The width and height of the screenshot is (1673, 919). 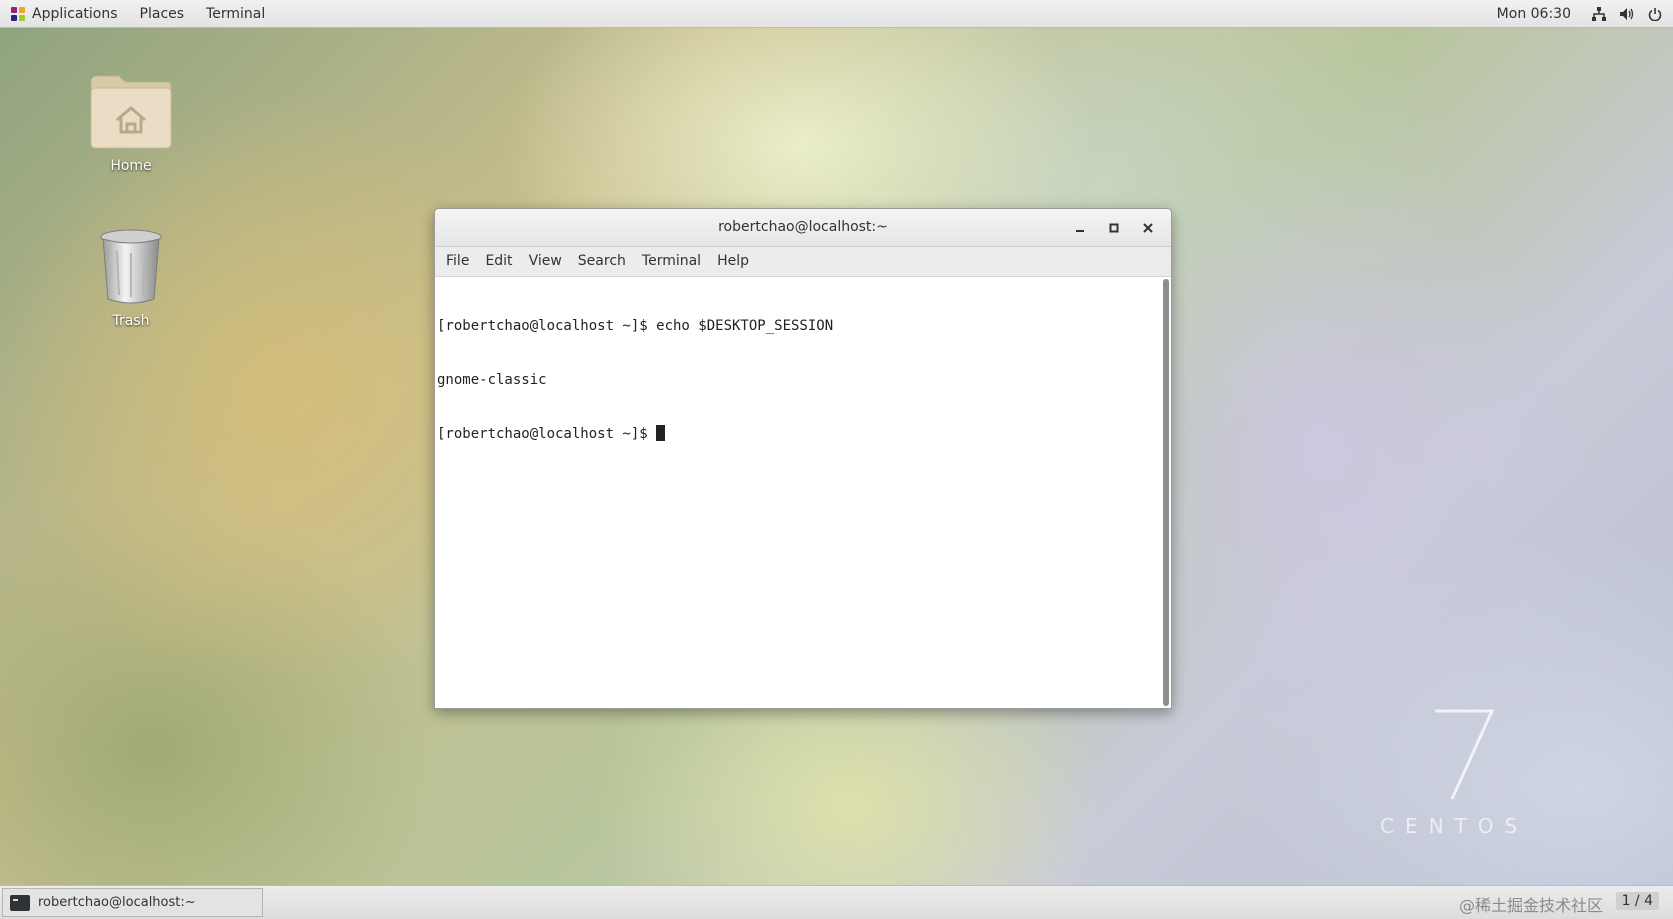 What do you see at coordinates (131, 267) in the screenshot?
I see `trash-icon` at bounding box center [131, 267].